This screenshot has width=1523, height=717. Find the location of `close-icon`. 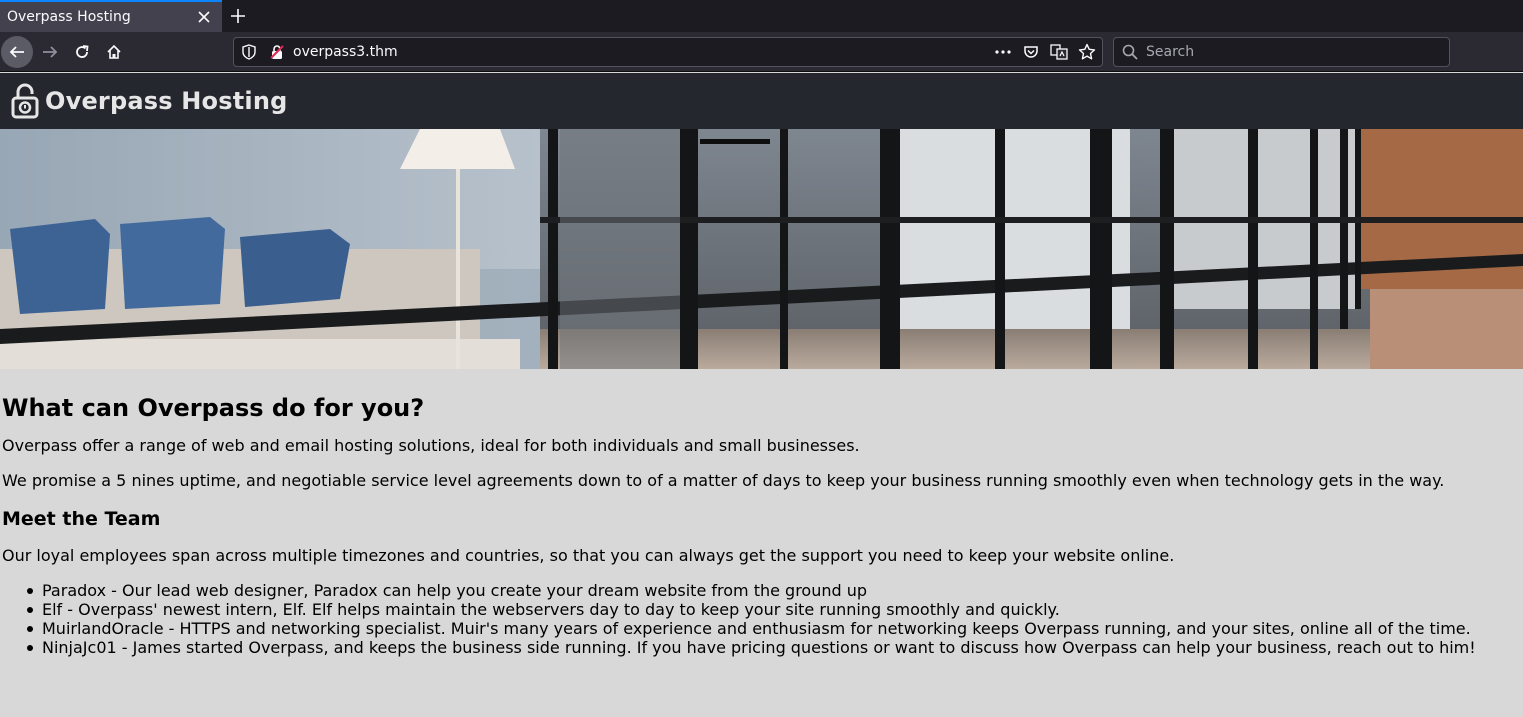

close-icon is located at coordinates (204, 17).